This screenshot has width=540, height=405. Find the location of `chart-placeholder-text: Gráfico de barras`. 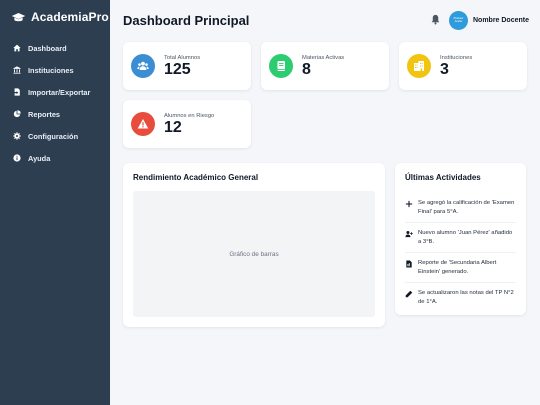

chart-placeholder-text: Gráfico de barras is located at coordinates (254, 254).